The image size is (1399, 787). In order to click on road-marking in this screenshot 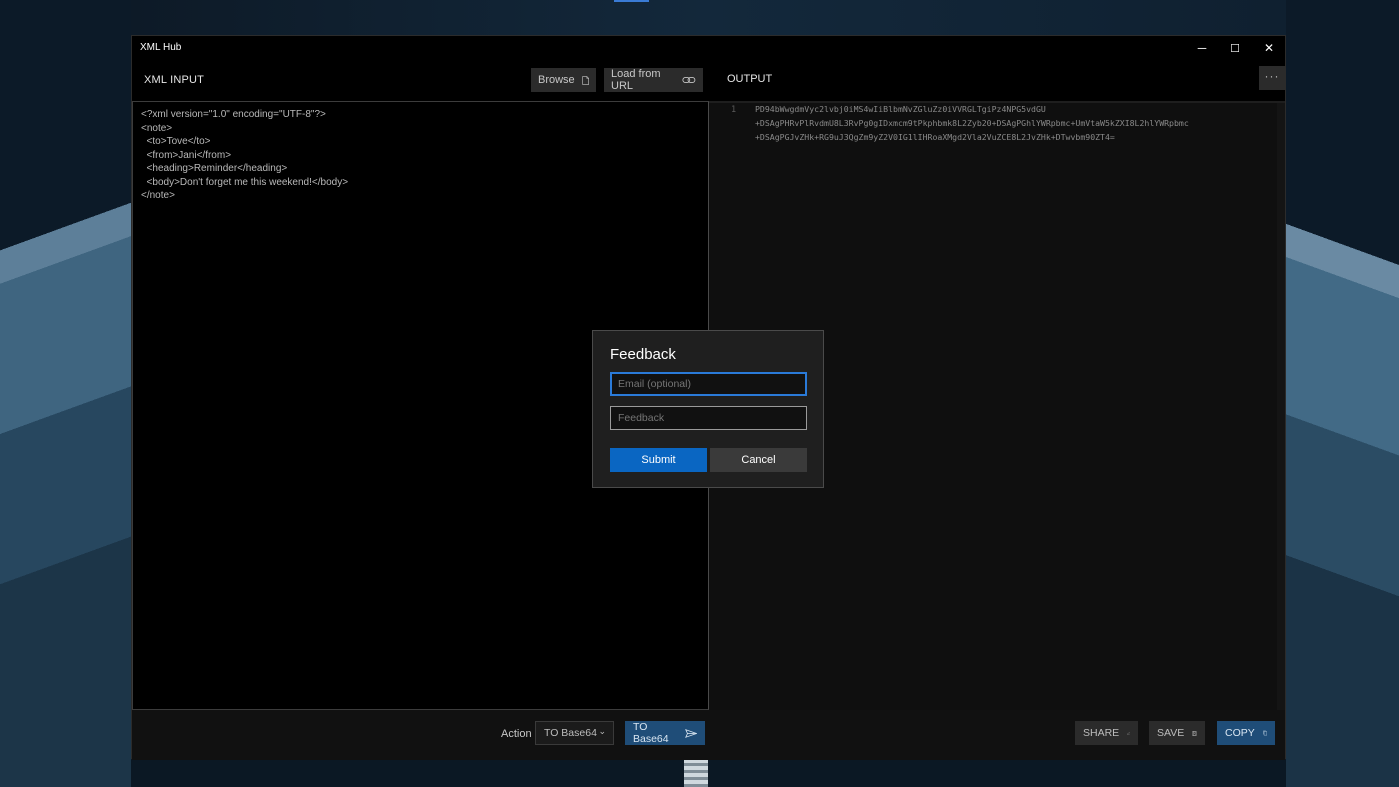, I will do `click(696, 773)`.